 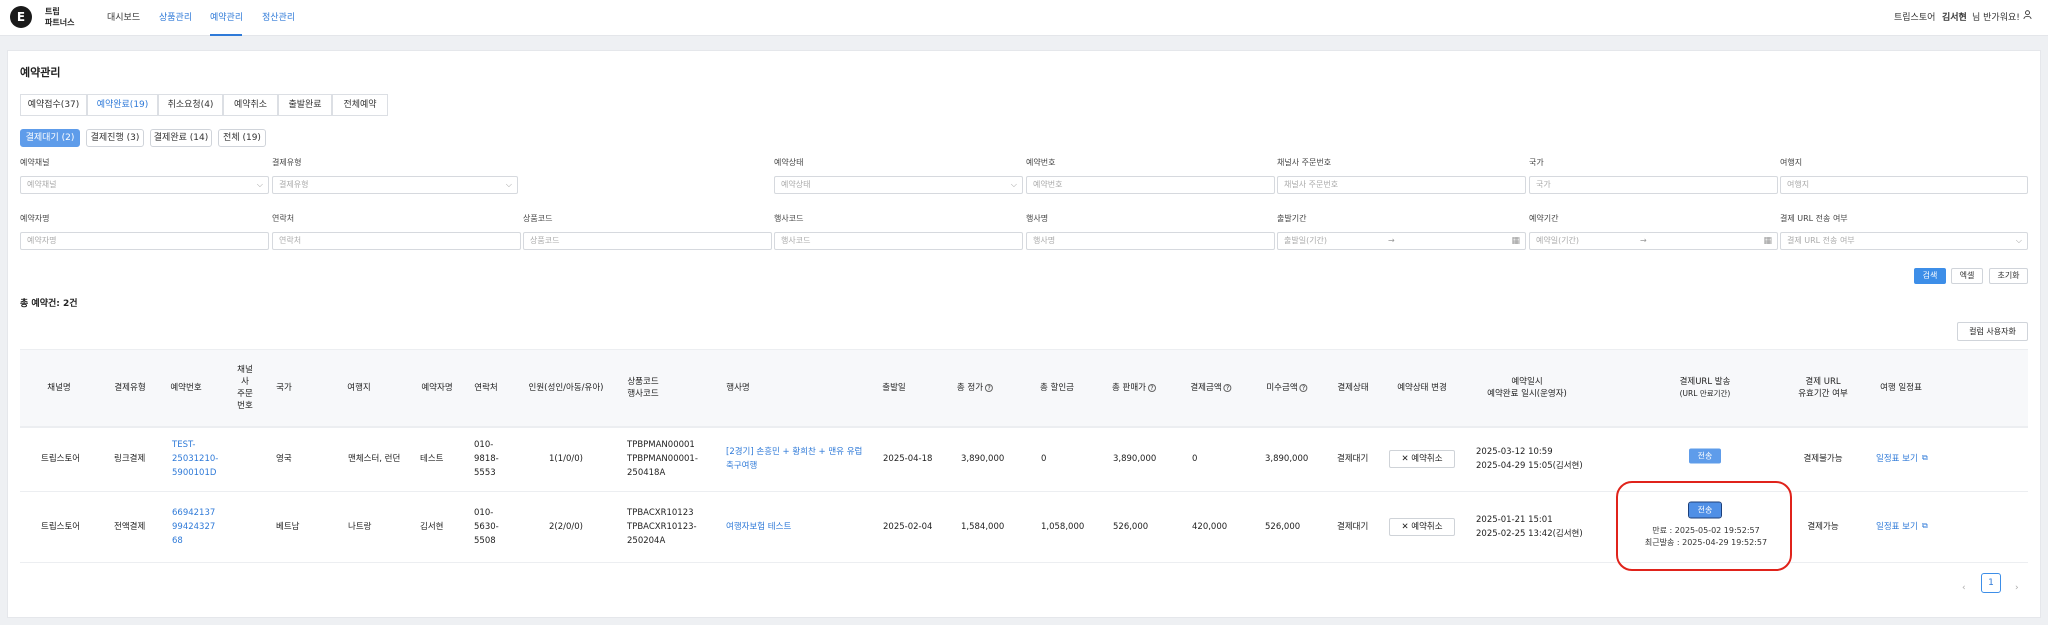 What do you see at coordinates (1283, 527) in the screenshot?
I see `cell-unpaid: 526,000` at bounding box center [1283, 527].